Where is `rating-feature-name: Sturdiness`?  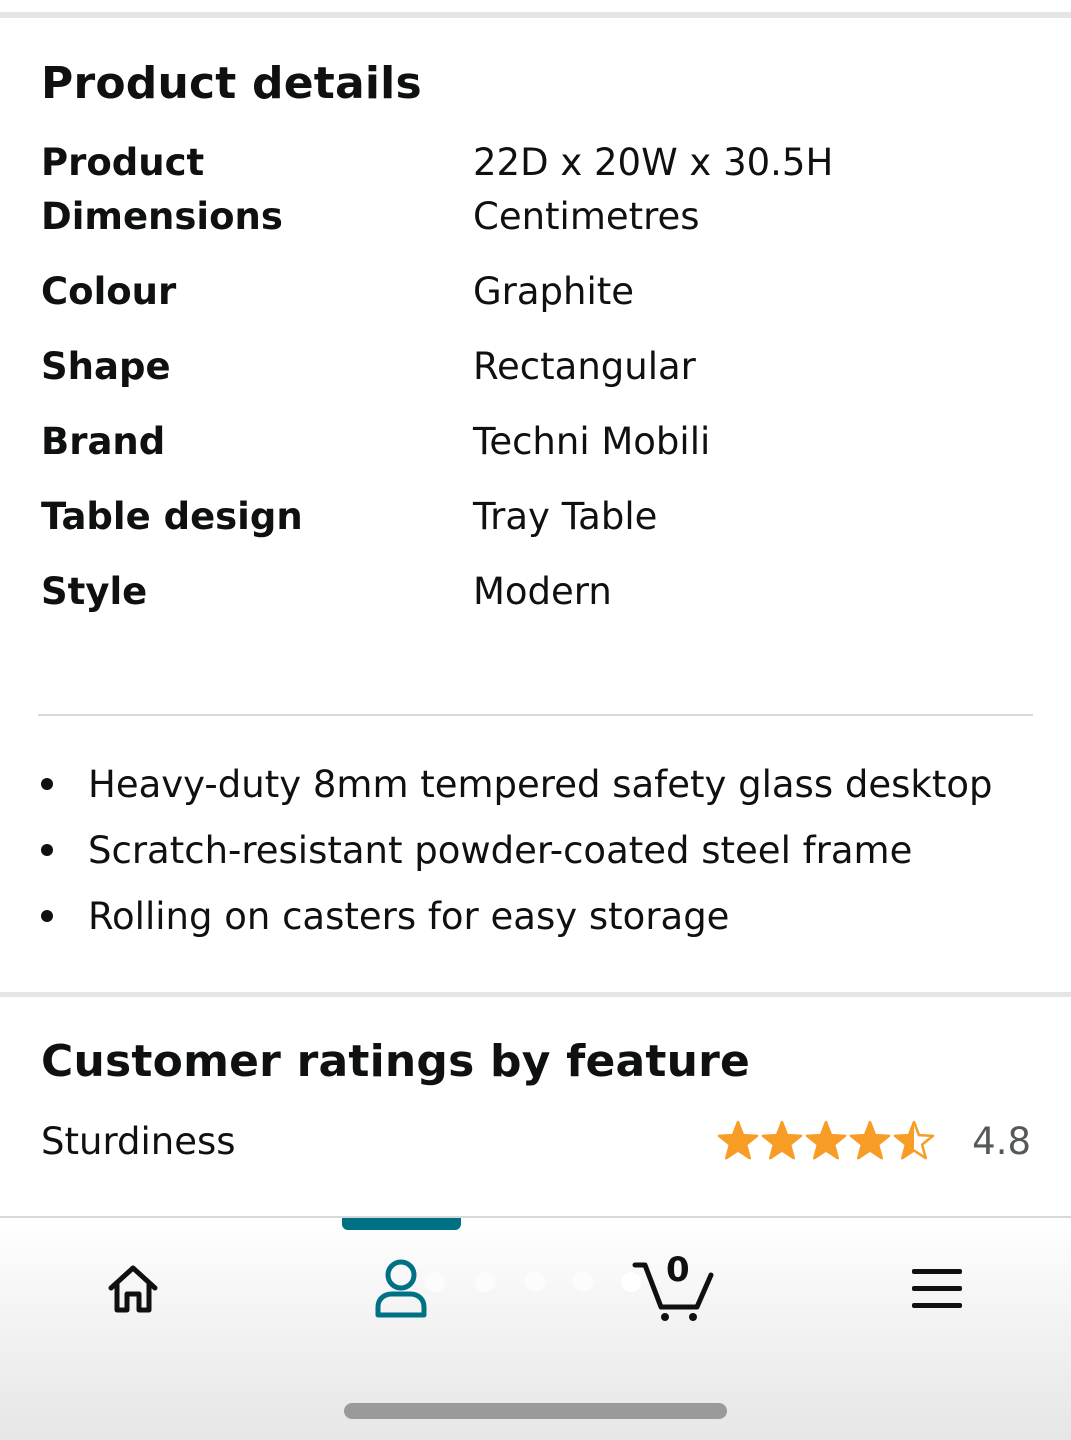
rating-feature-name: Sturdiness is located at coordinates (138, 1141).